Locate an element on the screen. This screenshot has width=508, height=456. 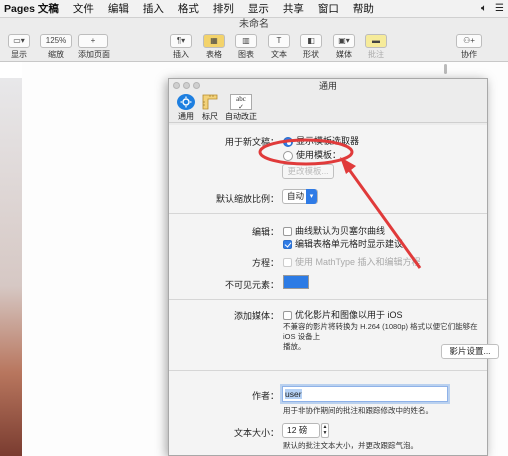
invisibles-color-well is located at coordinates (296, 282).